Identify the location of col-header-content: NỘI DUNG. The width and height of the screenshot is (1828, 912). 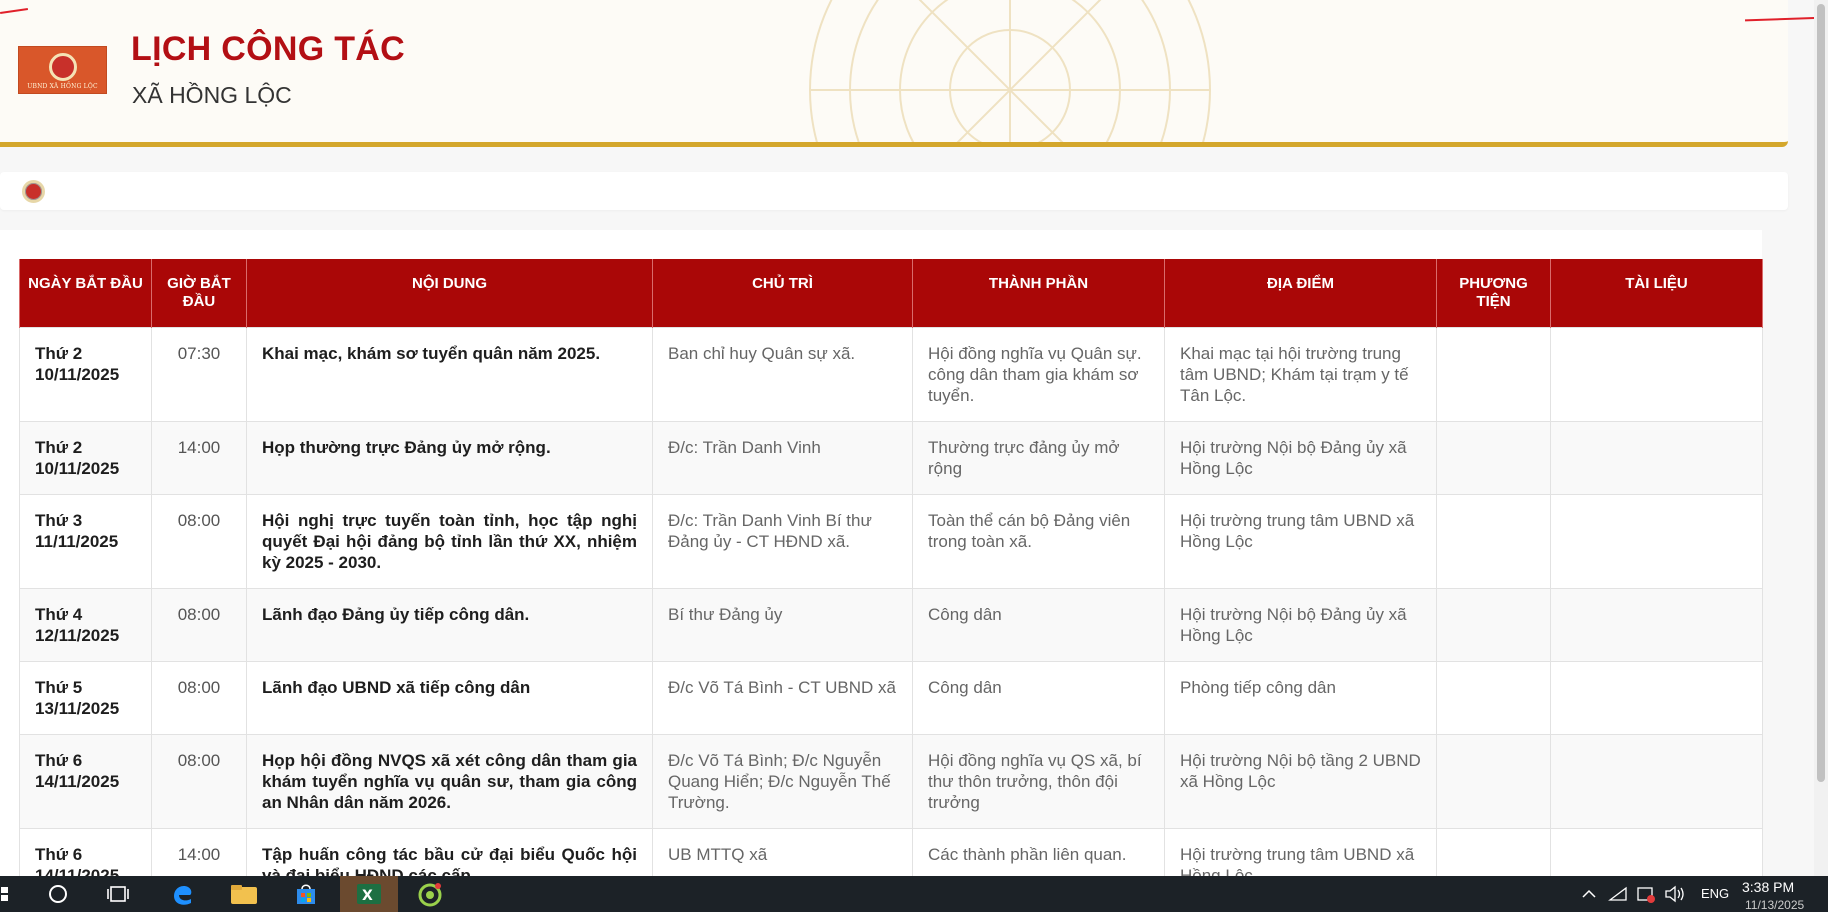
(449, 293).